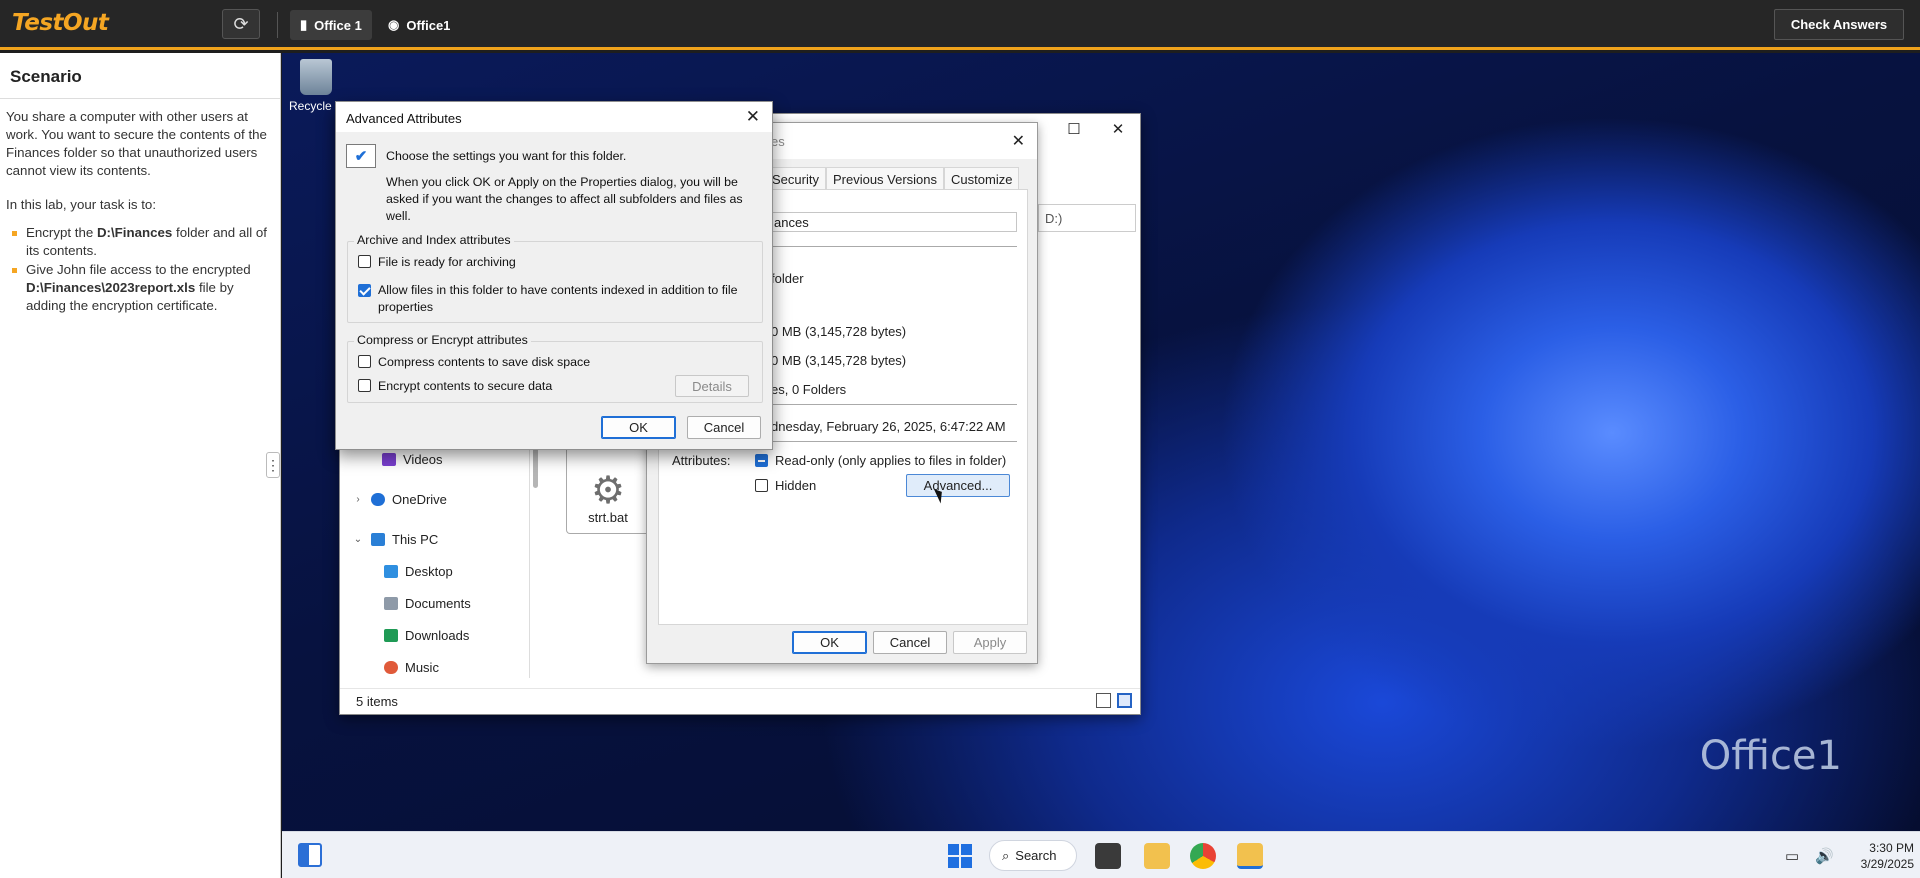  I want to click on group-label: Archive and Index attributes, so click(434, 240).